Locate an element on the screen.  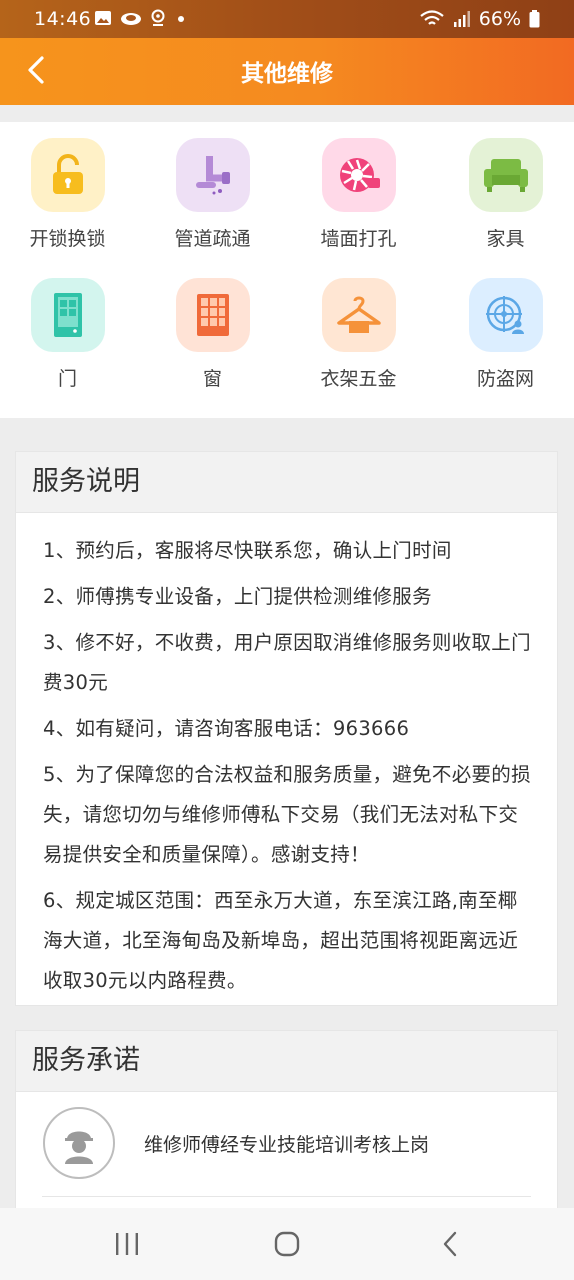
category-furniture: 家具 is located at coordinates (504, 192).